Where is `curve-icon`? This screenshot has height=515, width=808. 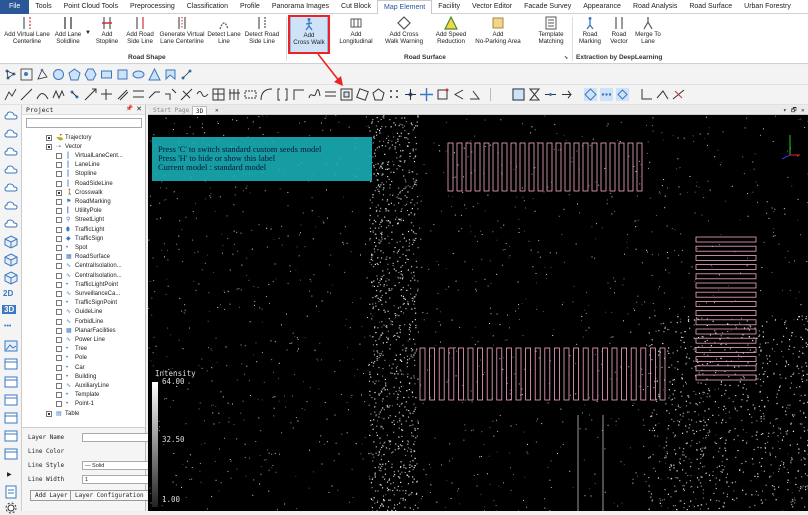
curve-icon is located at coordinates (42, 94).